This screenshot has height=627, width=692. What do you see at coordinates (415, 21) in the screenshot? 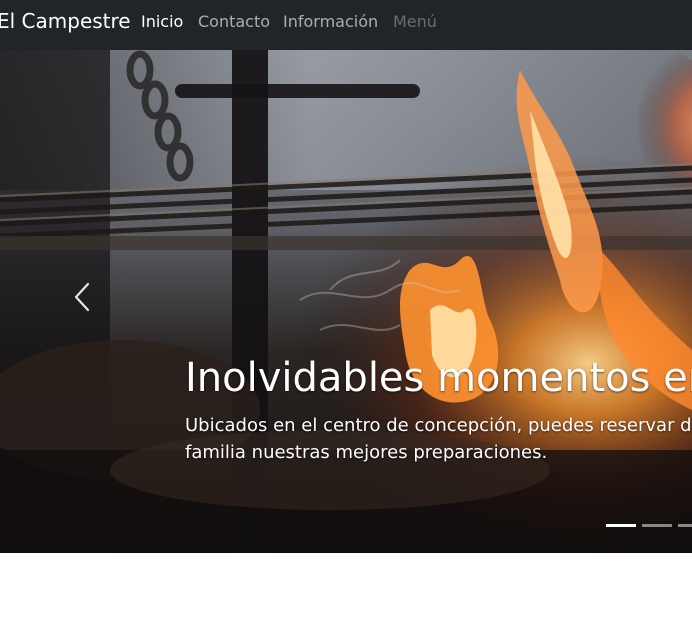
I see `nav-link-menu: Menú` at bounding box center [415, 21].